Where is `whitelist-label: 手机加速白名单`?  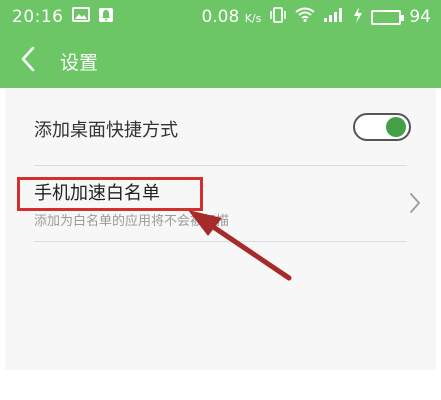 whitelist-label: 手机加速白名单 is located at coordinates (97, 193).